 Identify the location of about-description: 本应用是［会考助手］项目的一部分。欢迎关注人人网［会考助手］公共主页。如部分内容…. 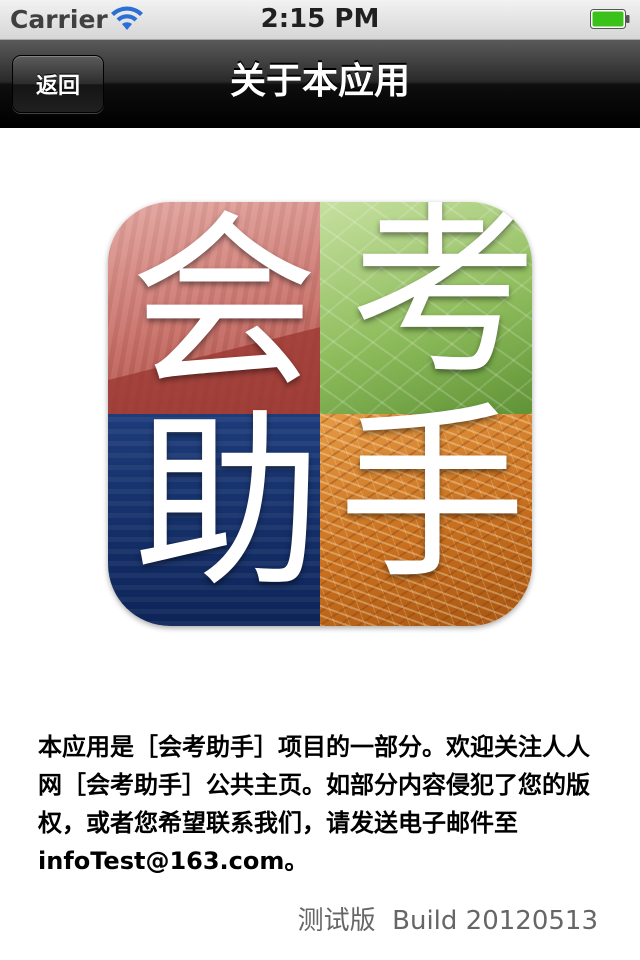
(314, 804).